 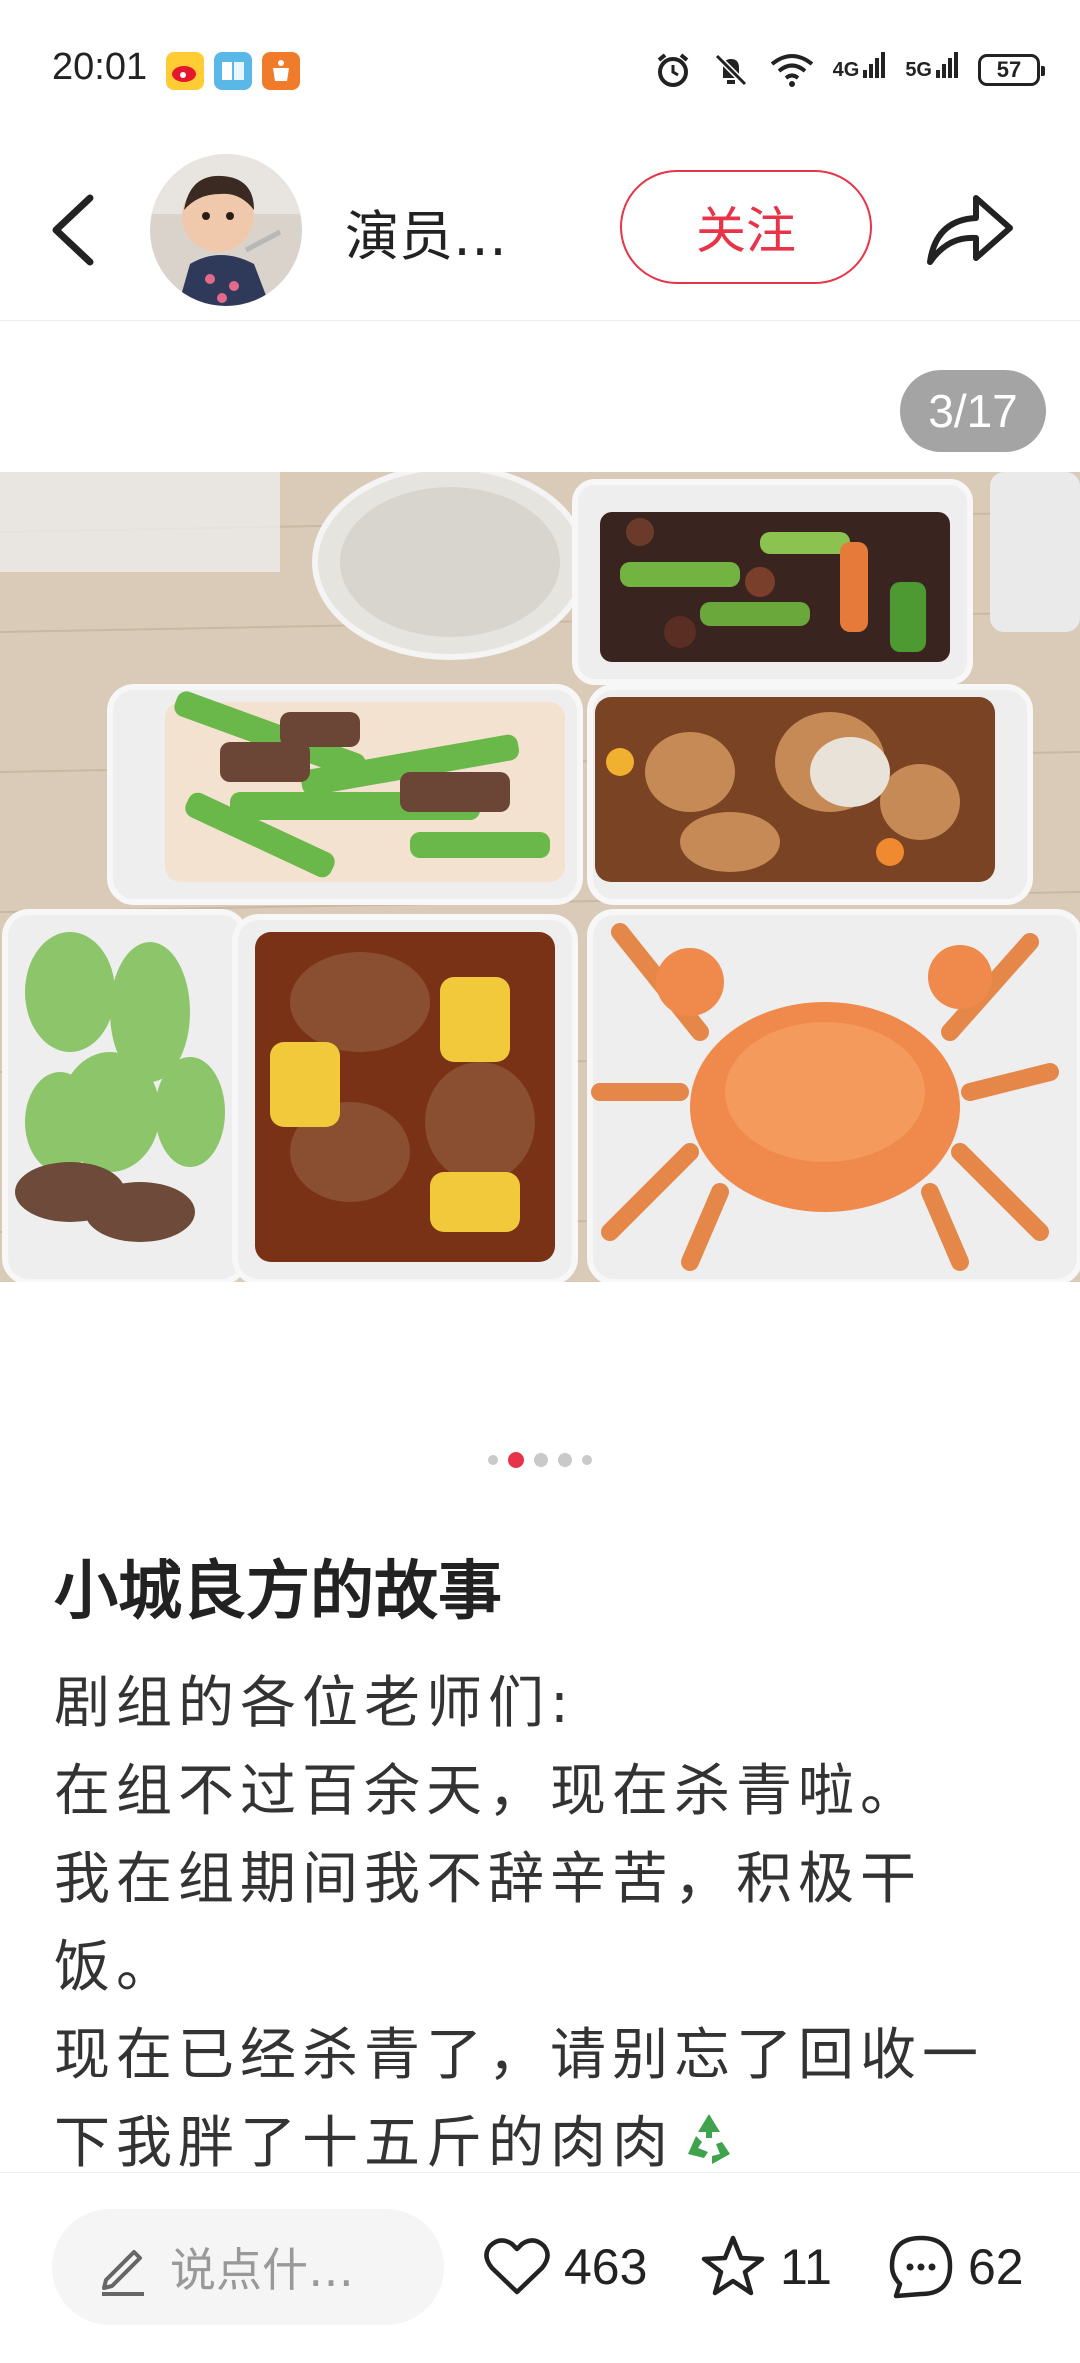 What do you see at coordinates (730, 70) in the screenshot?
I see `mute-icon` at bounding box center [730, 70].